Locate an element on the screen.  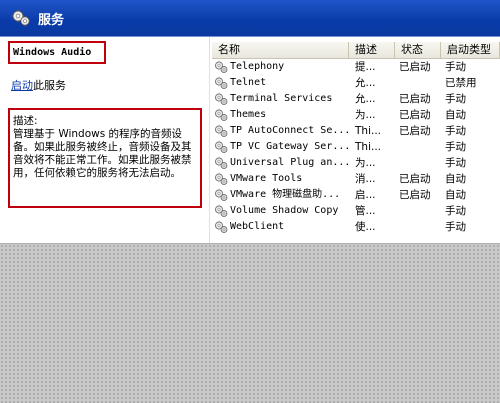
service-row: TP VC Gateway Ser... Thi... 手动 is located at coordinates (356, 147).